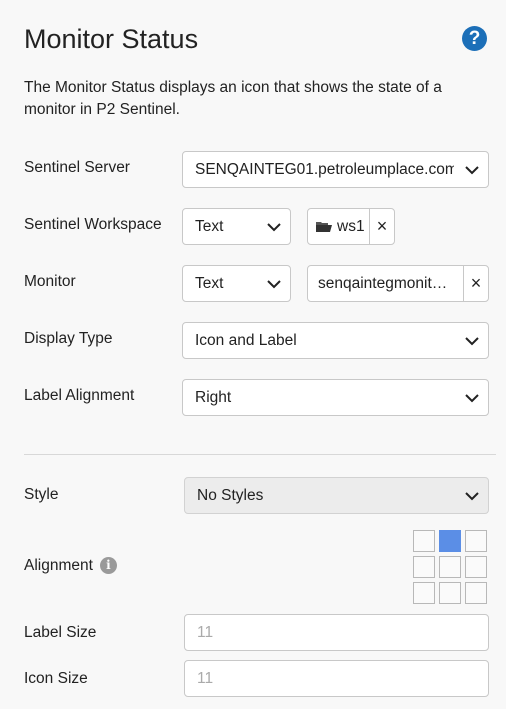 Image resolution: width=506 pixels, height=709 pixels. What do you see at coordinates (230, 495) in the screenshot?
I see `style-value: No Styles` at bounding box center [230, 495].